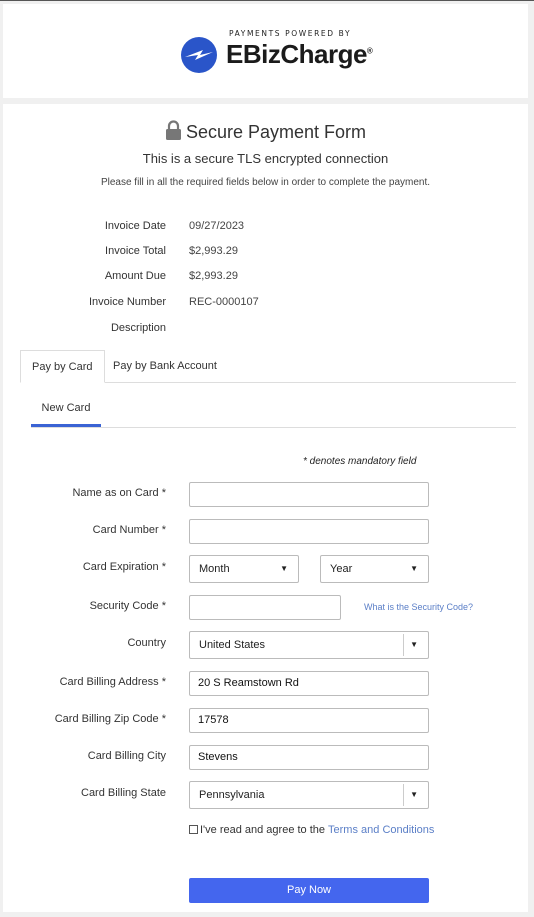  Describe the element at coordinates (173, 133) in the screenshot. I see `lock-icon` at that location.